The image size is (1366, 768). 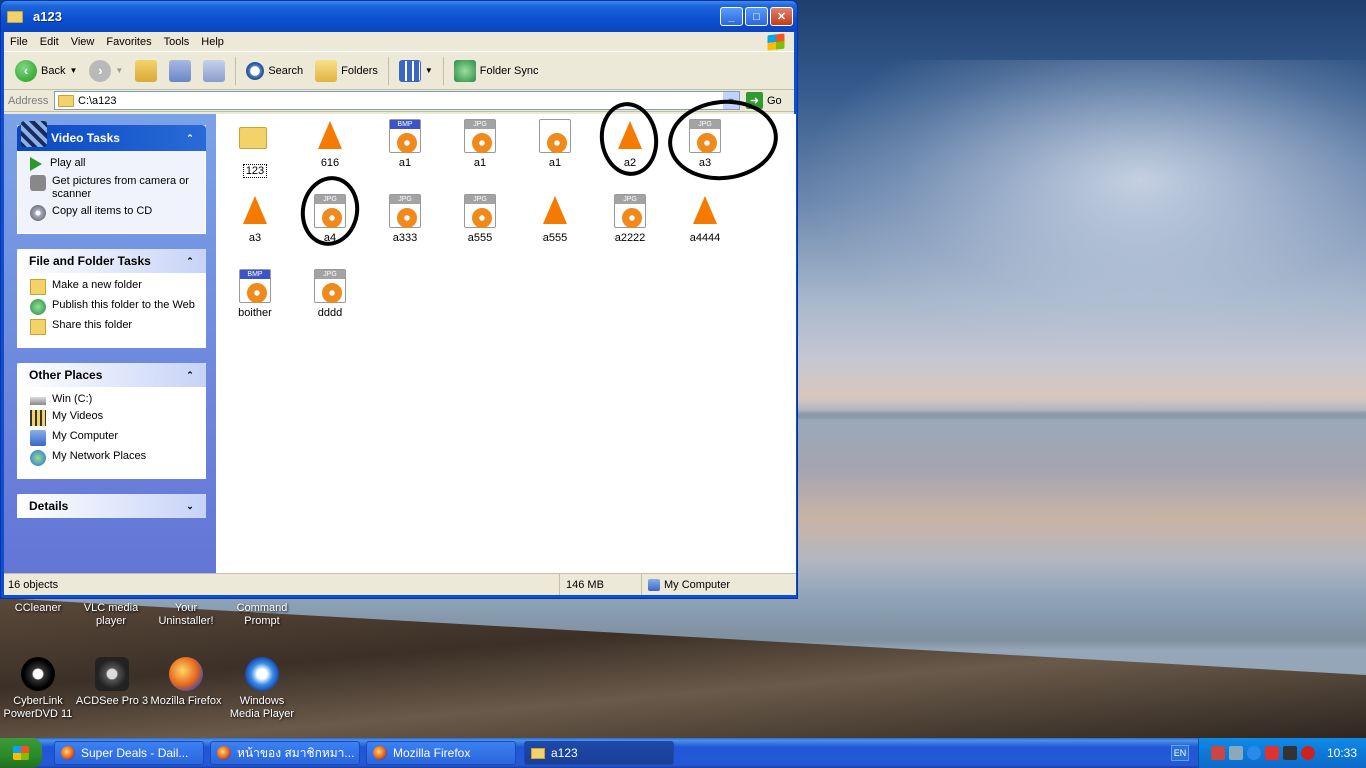 I want to click on other-place-my-computer: My Computer, so click(x=114, y=438).